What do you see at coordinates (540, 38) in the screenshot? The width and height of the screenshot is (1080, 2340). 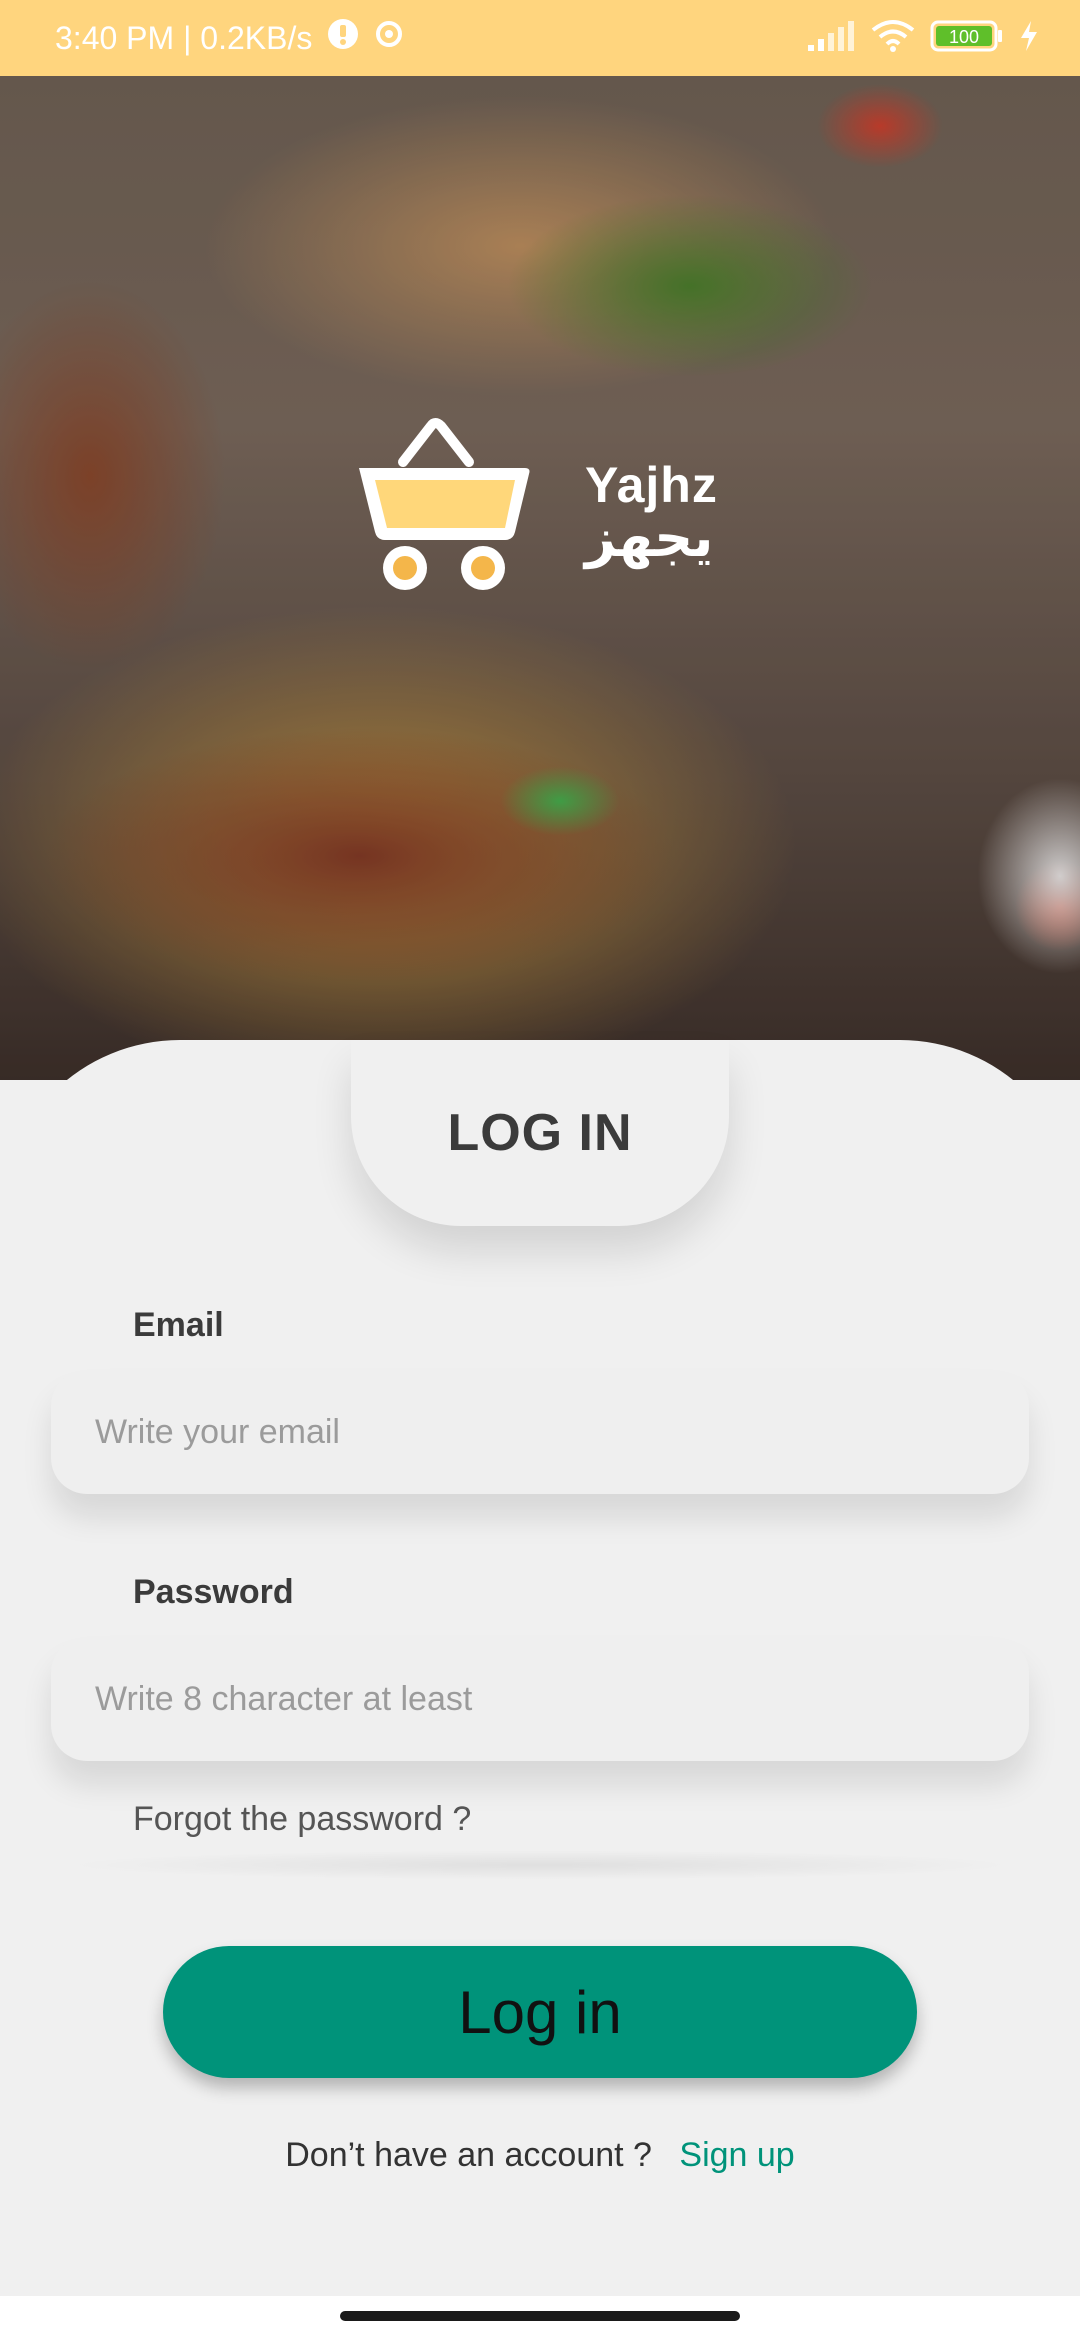 I see `status-bar: 3:40 PM | 0.2KB/s 100` at bounding box center [540, 38].